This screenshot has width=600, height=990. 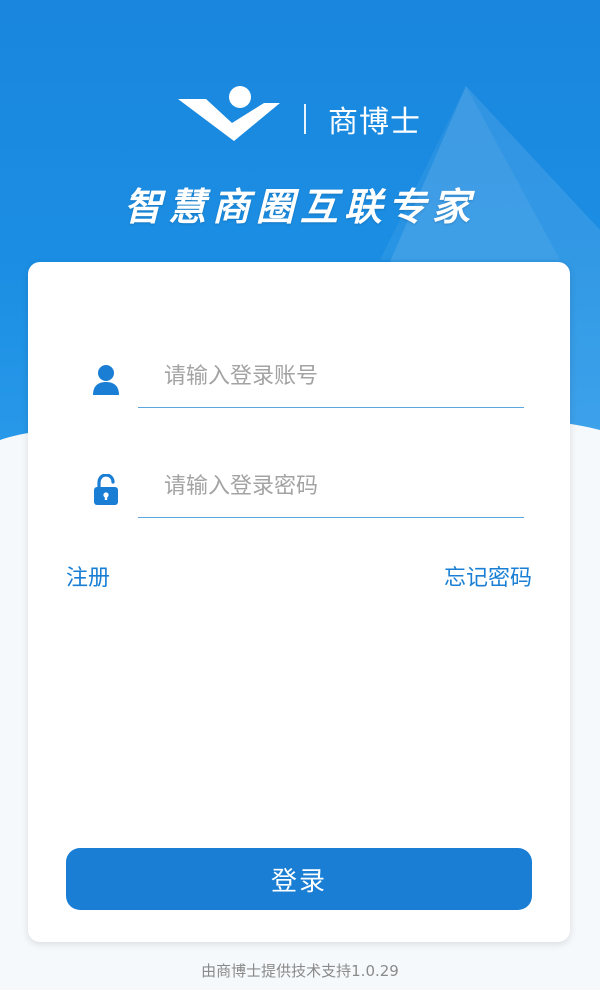 I want to click on brand-slogan: 智慧商圈互联专家, so click(x=299, y=206).